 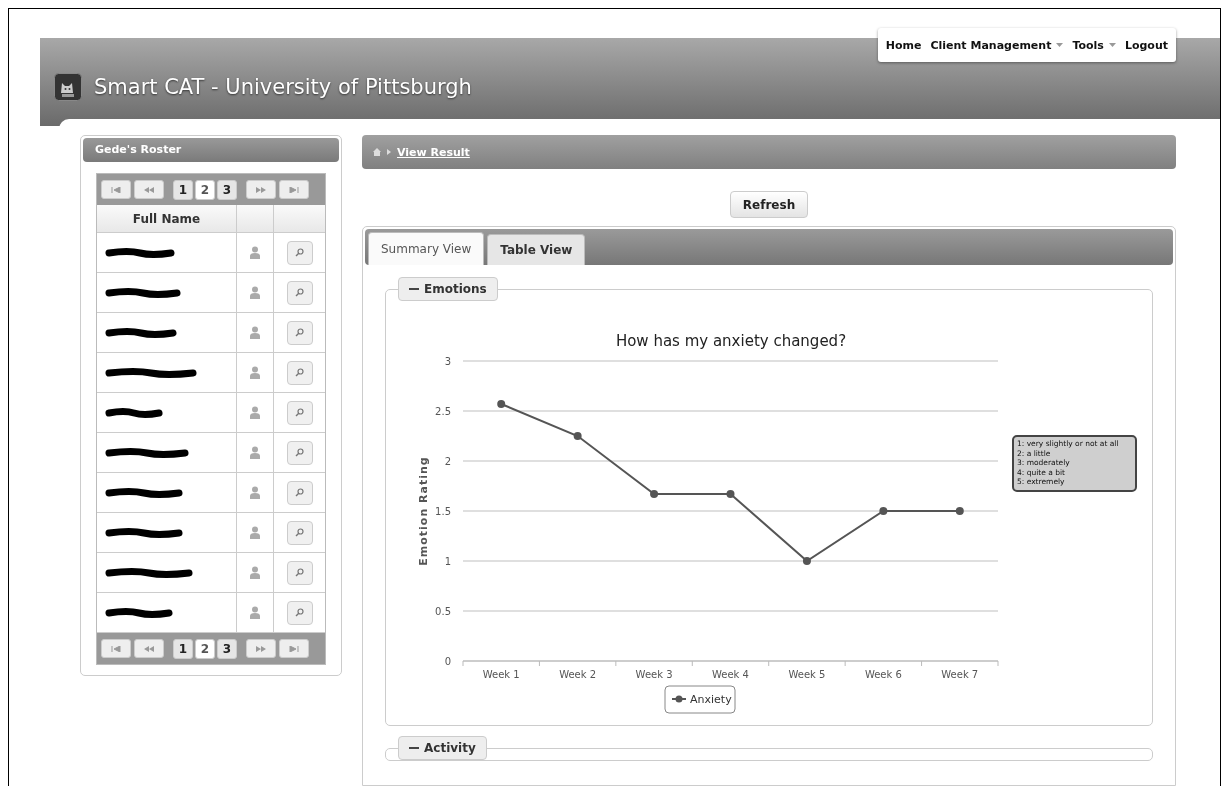 What do you see at coordinates (447, 461) in the screenshot?
I see `y-tick-label: 2` at bounding box center [447, 461].